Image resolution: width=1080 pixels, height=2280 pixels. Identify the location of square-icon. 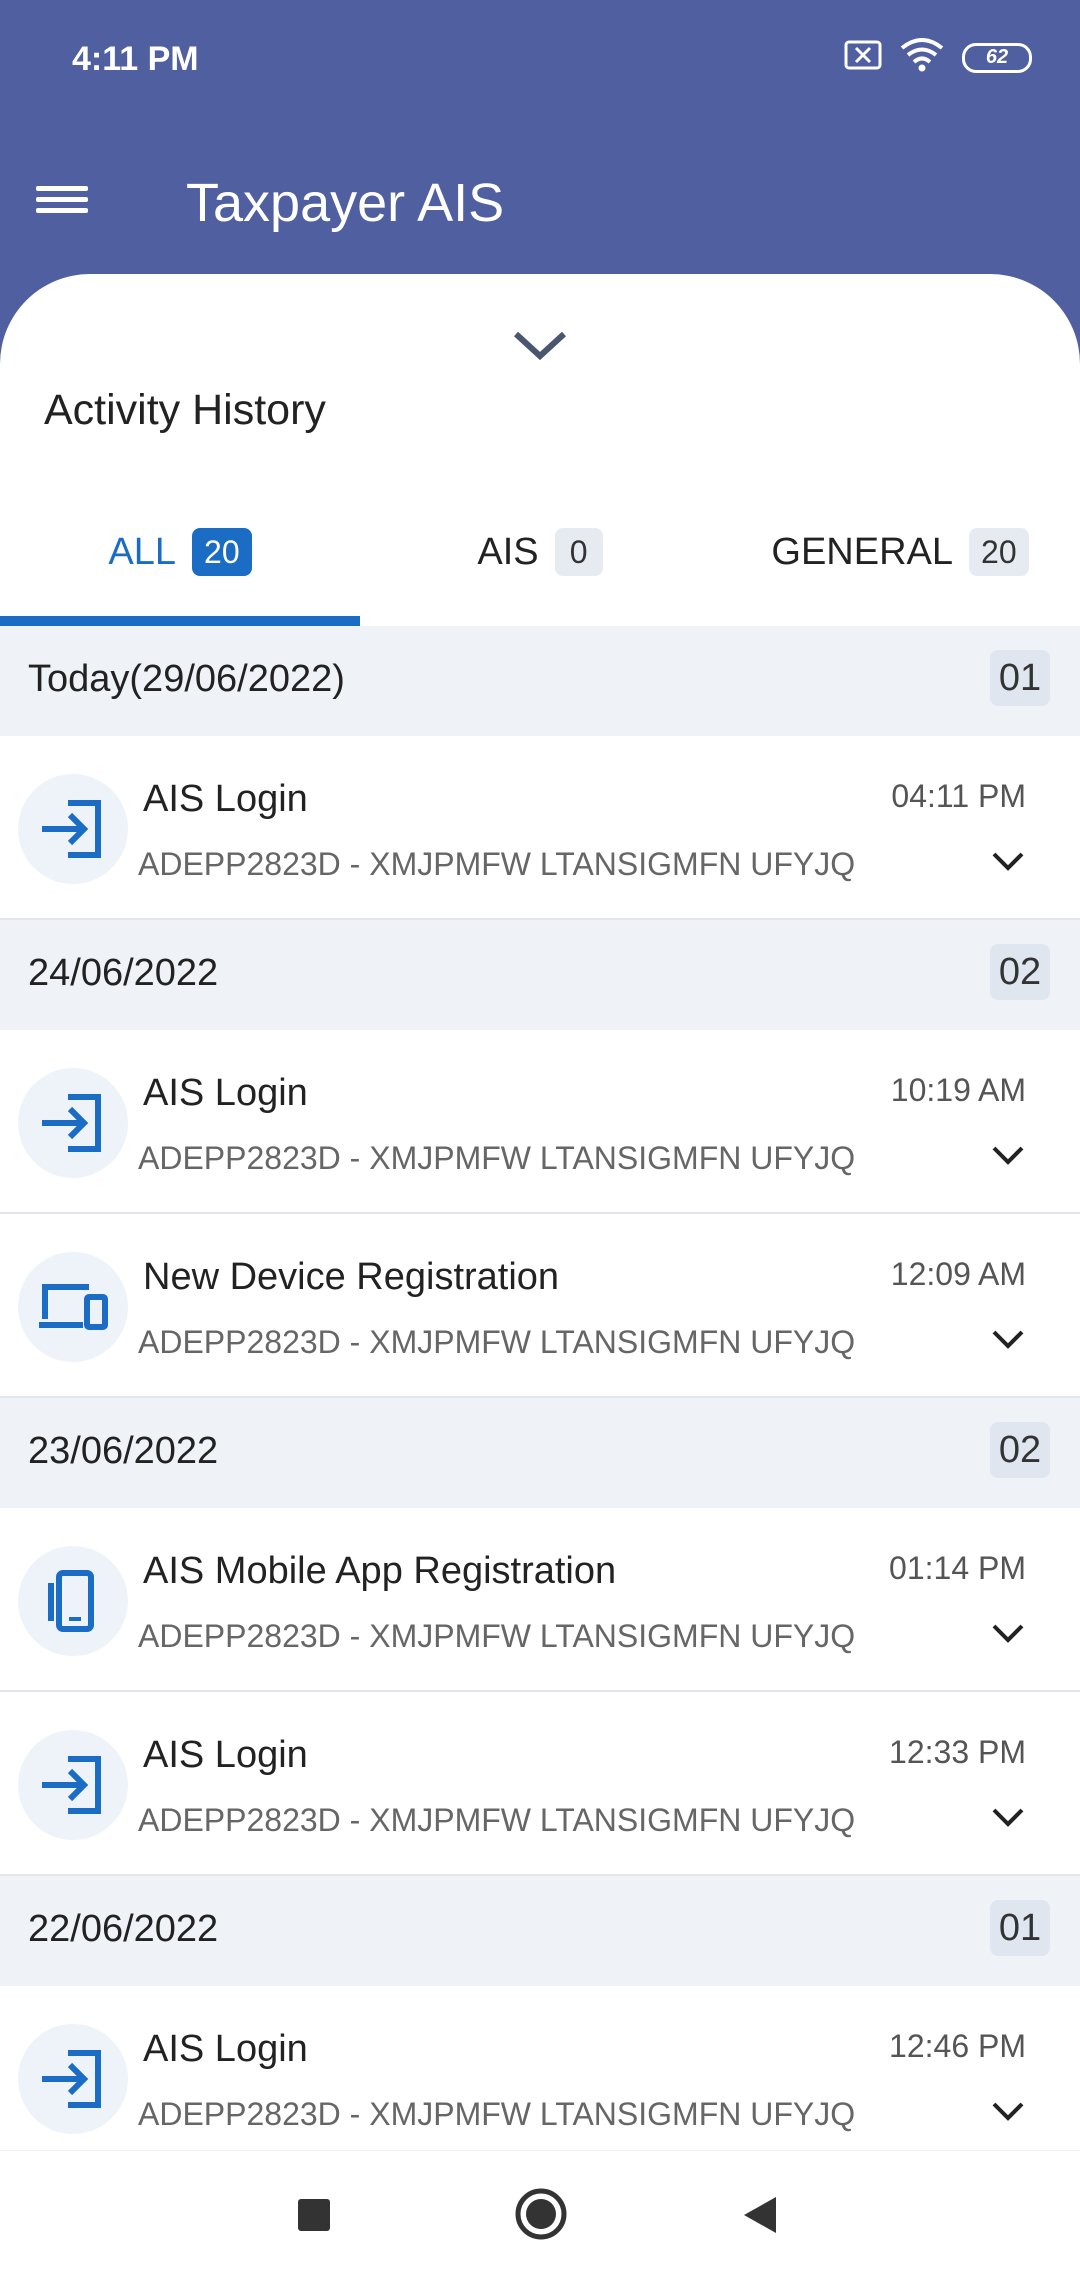
(314, 2215).